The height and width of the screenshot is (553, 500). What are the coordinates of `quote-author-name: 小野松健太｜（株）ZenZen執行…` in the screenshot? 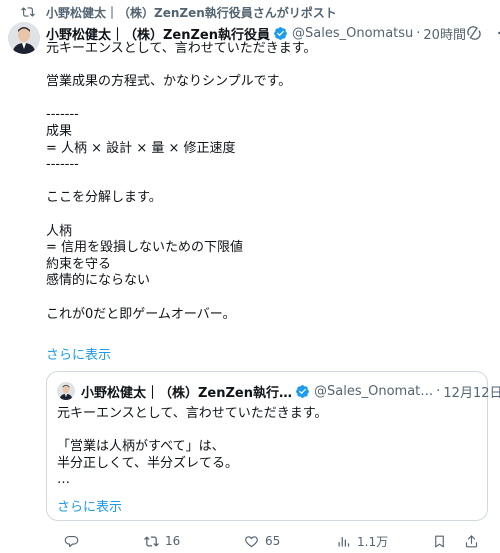 It's located at (186, 393).